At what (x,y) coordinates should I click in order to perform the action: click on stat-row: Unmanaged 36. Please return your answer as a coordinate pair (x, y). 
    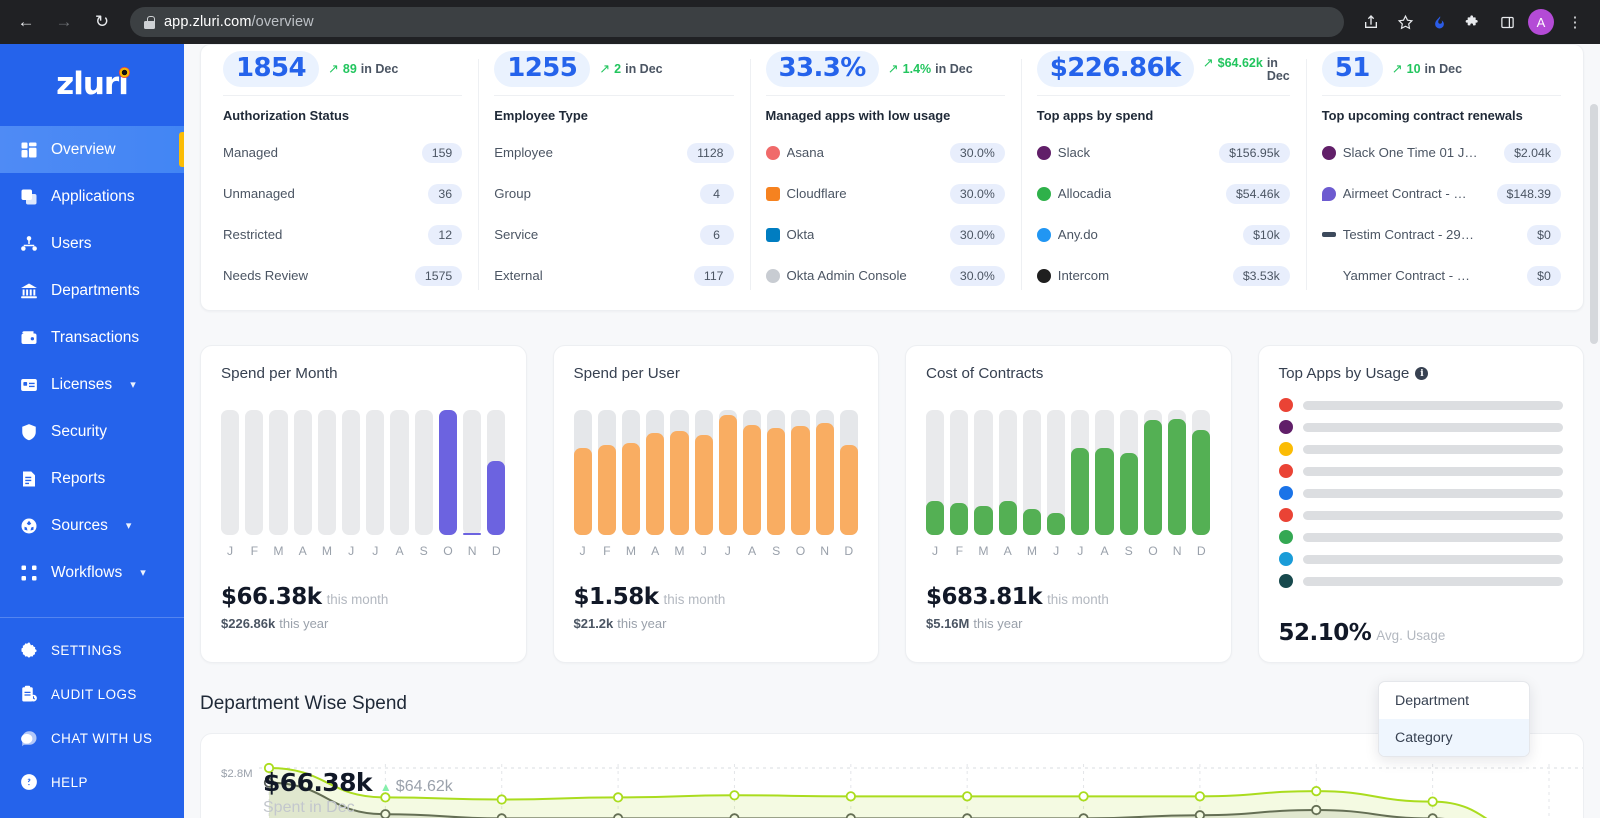
    Looking at the image, I should click on (343, 193).